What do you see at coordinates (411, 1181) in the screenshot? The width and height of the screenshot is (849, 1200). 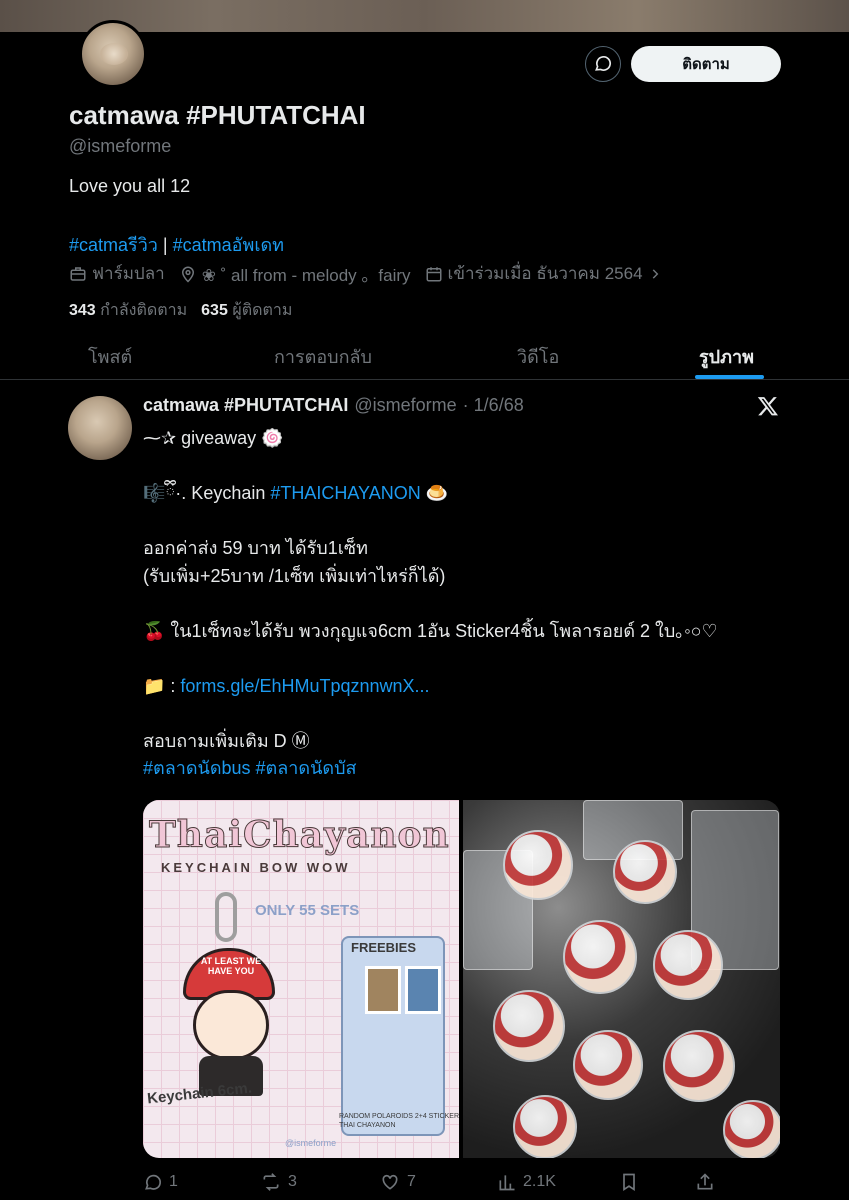 I see `like-count: 7` at bounding box center [411, 1181].